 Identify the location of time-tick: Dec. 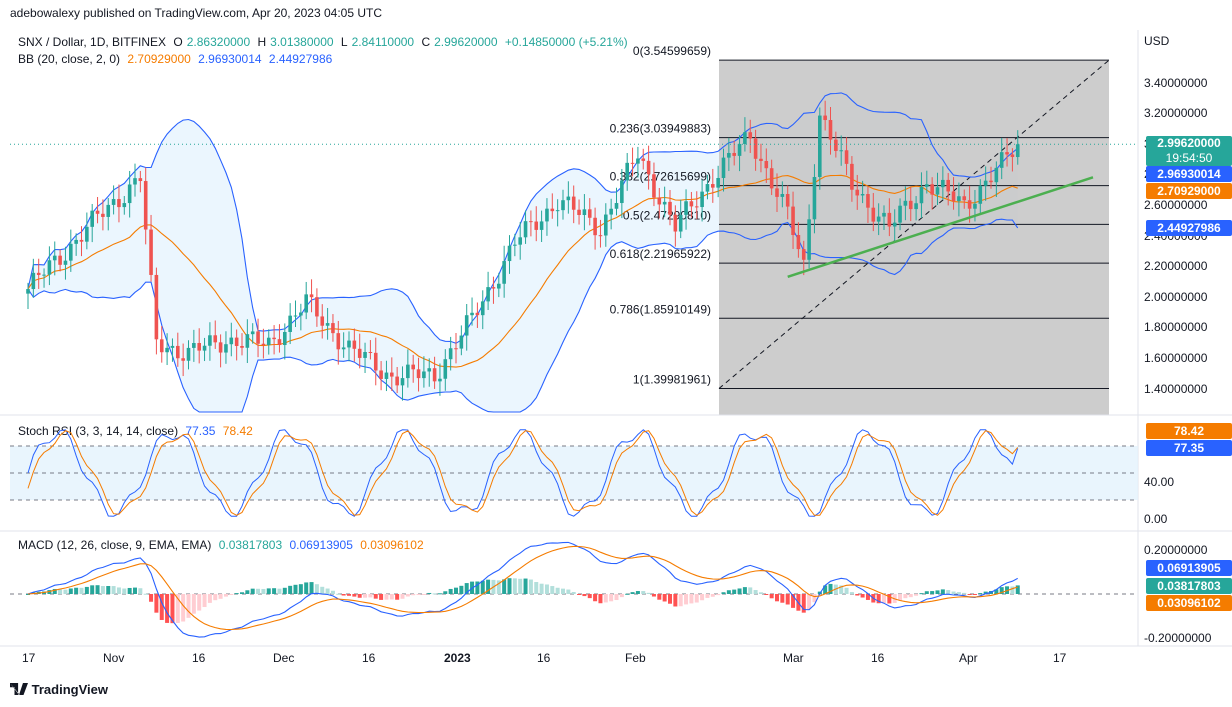
(284, 658).